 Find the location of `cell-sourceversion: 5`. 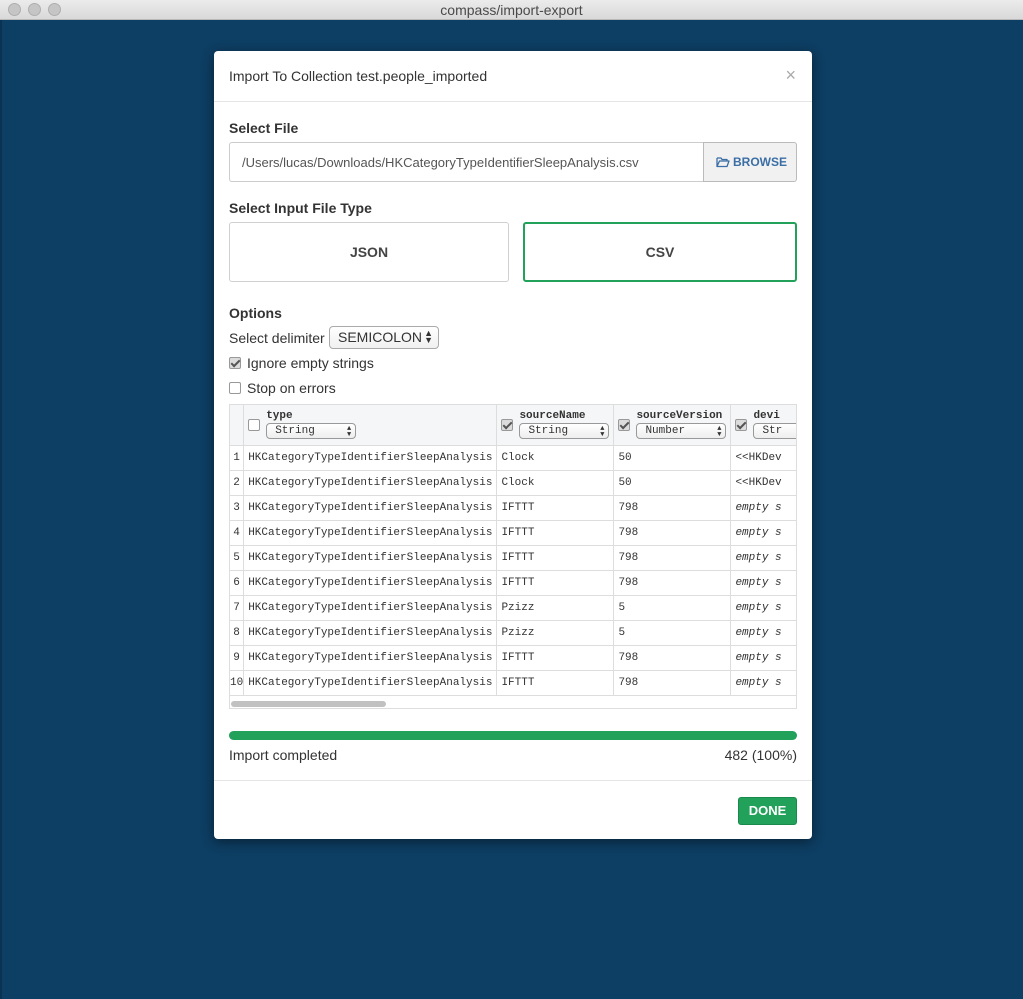

cell-sourceversion: 5 is located at coordinates (672, 608).